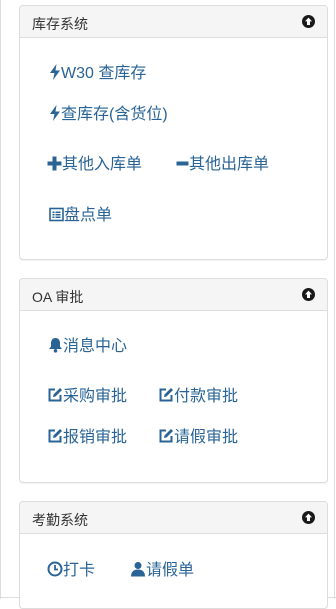  Describe the element at coordinates (55, 572) in the screenshot. I see `clock-icon` at that location.